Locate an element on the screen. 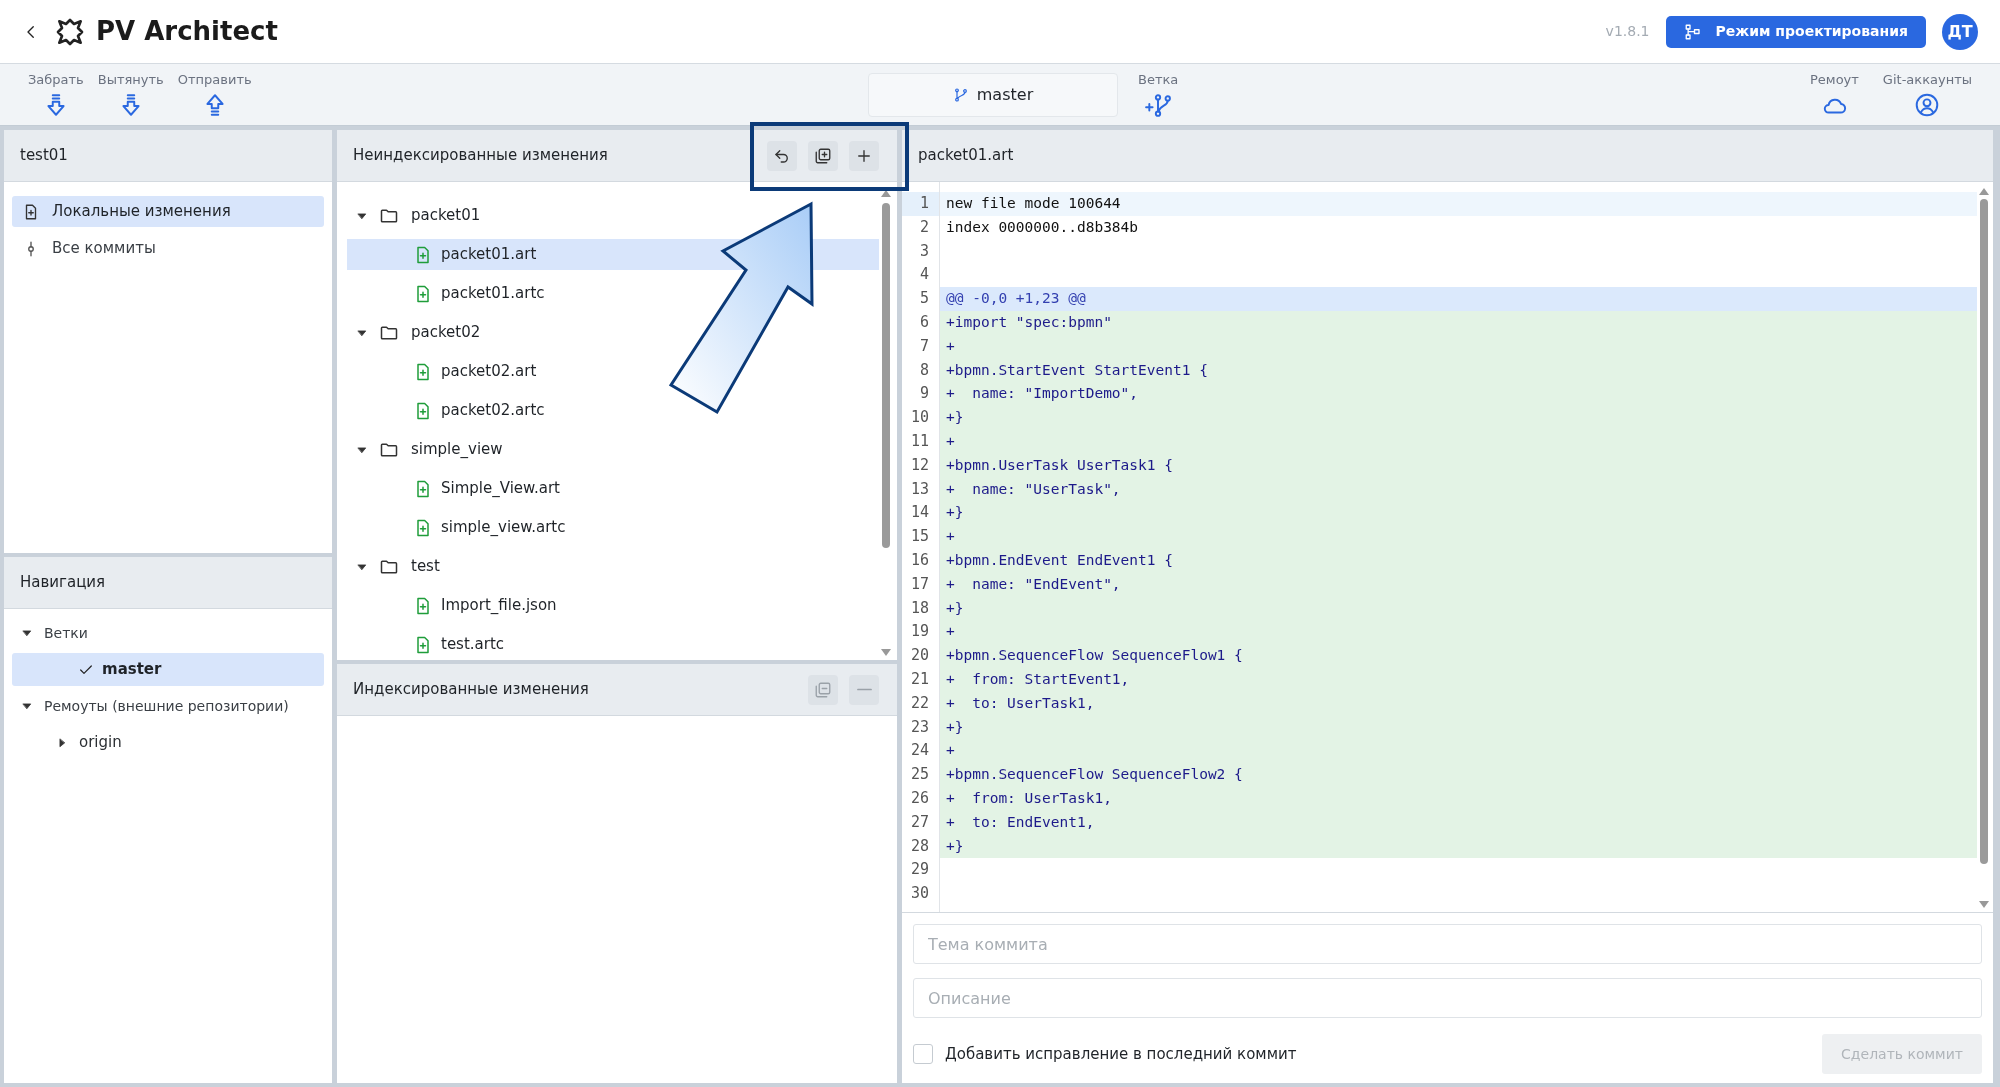  user-avatar: ДТ is located at coordinates (1960, 31).